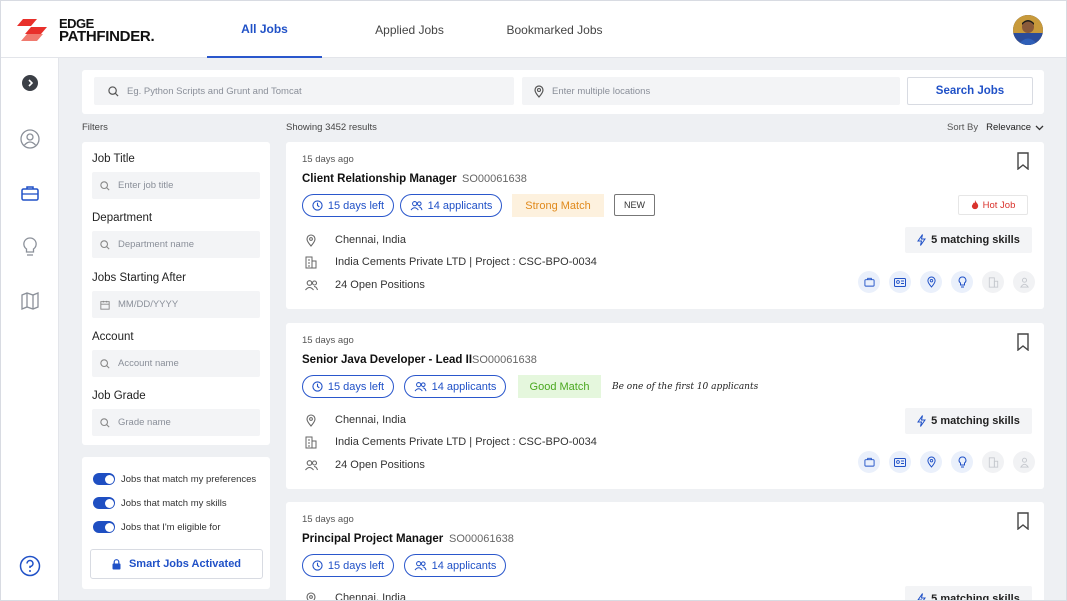 The width and height of the screenshot is (1067, 601). What do you see at coordinates (144, 422) in the screenshot?
I see `job-grade-placeholder: Grade name` at bounding box center [144, 422].